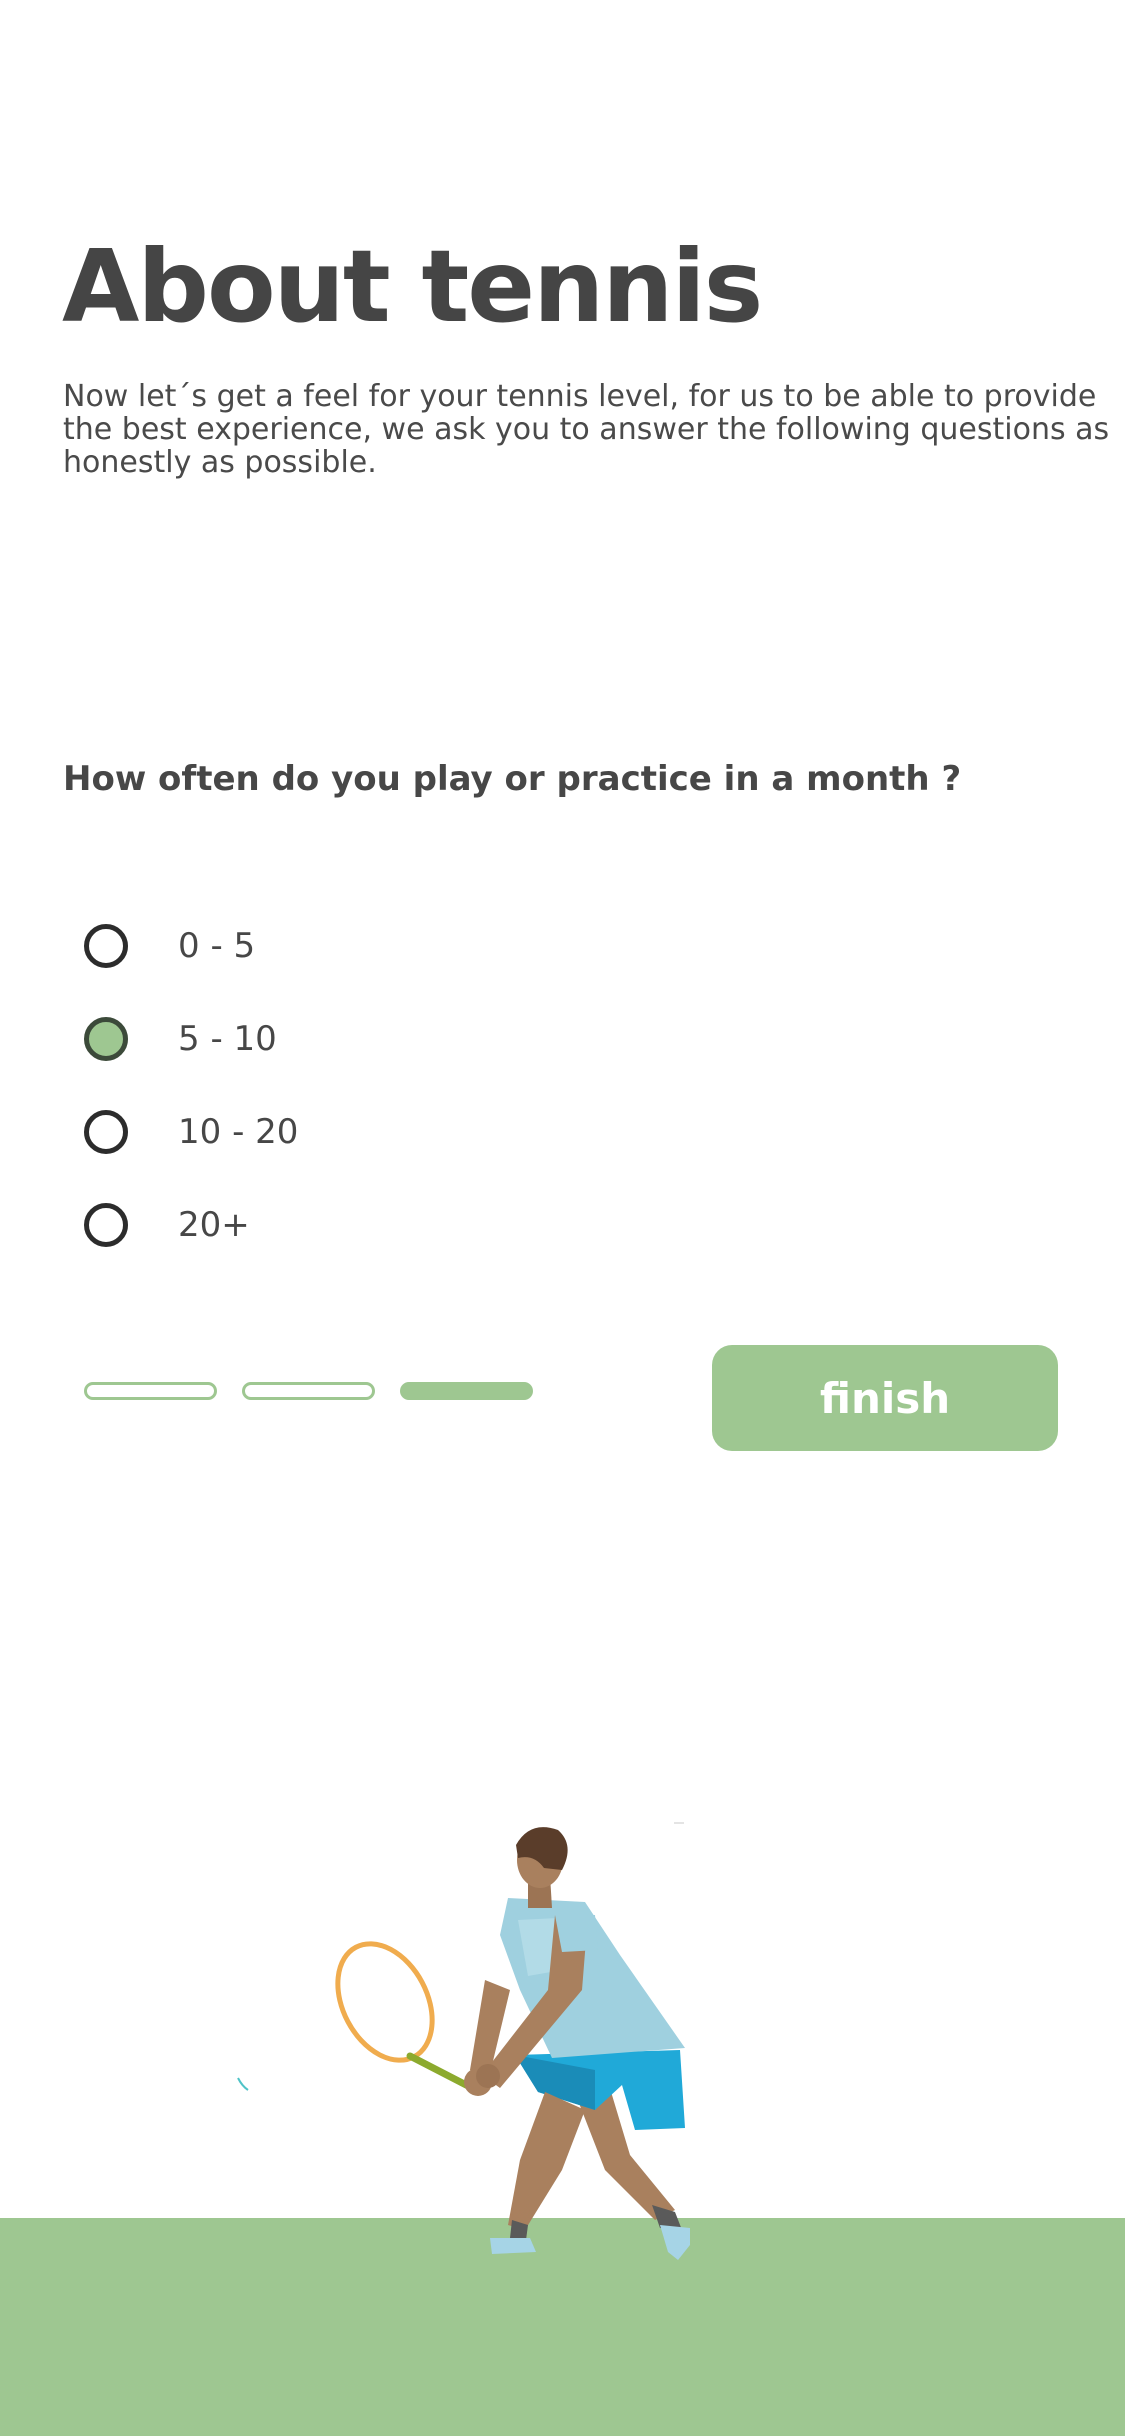 Image resolution: width=1125 pixels, height=2436 pixels. I want to click on option-10-20: 10 - 20, so click(384, 1132).